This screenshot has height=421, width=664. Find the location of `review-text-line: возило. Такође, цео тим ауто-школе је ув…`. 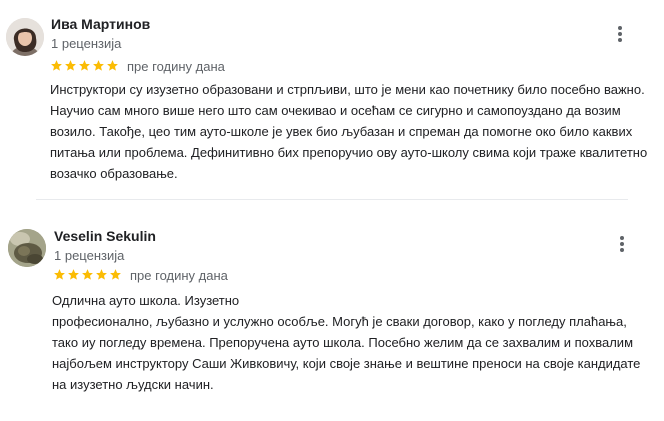

review-text-line: возило. Такође, цео тим ауто-школе је ув… is located at coordinates (341, 131).